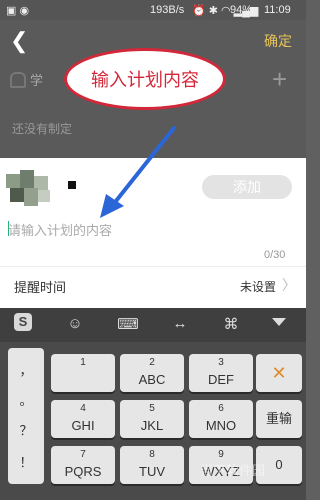 Image resolution: width=320 pixels, height=500 pixels. Describe the element at coordinates (145, 80) in the screenshot. I see `annotation-text: 输入计划内容` at that location.